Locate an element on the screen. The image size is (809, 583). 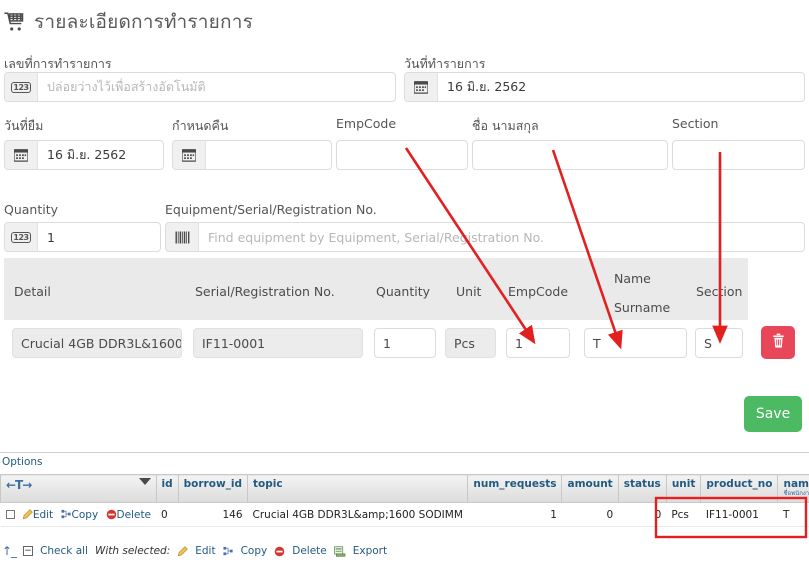
transaction-no-label: เลขที่การทำรายการ is located at coordinates (58, 63).